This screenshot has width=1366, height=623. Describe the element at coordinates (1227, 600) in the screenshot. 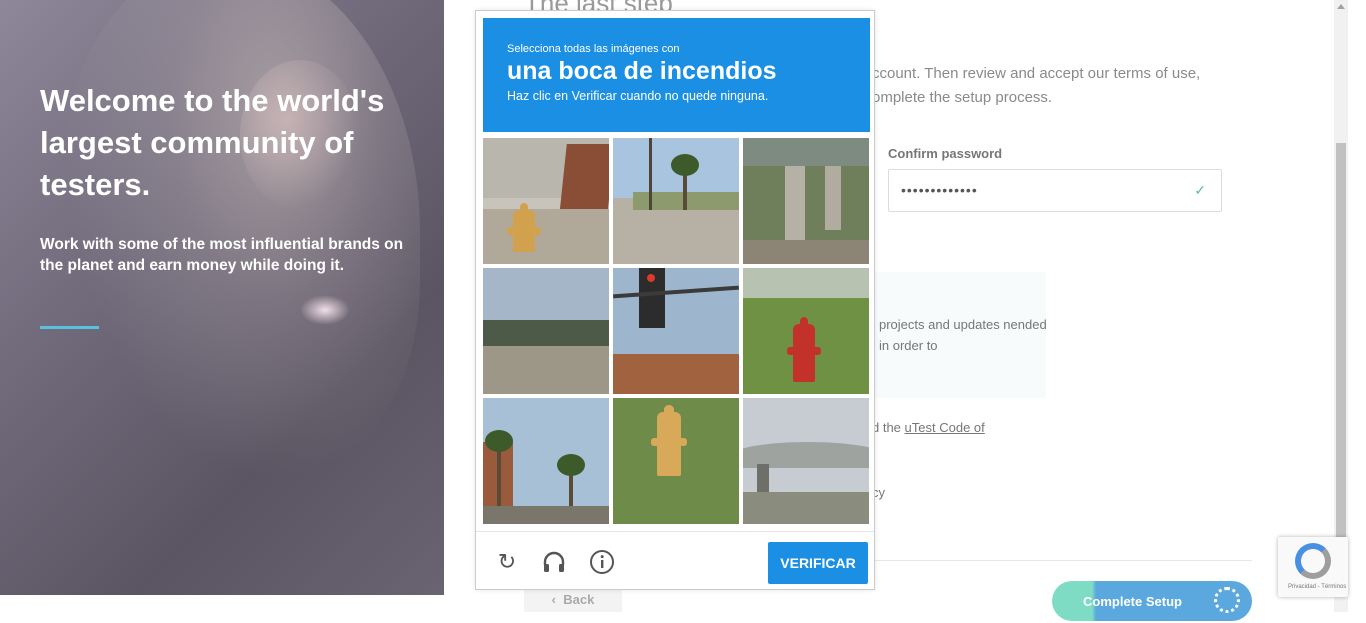

I see `spinner-icon` at that location.